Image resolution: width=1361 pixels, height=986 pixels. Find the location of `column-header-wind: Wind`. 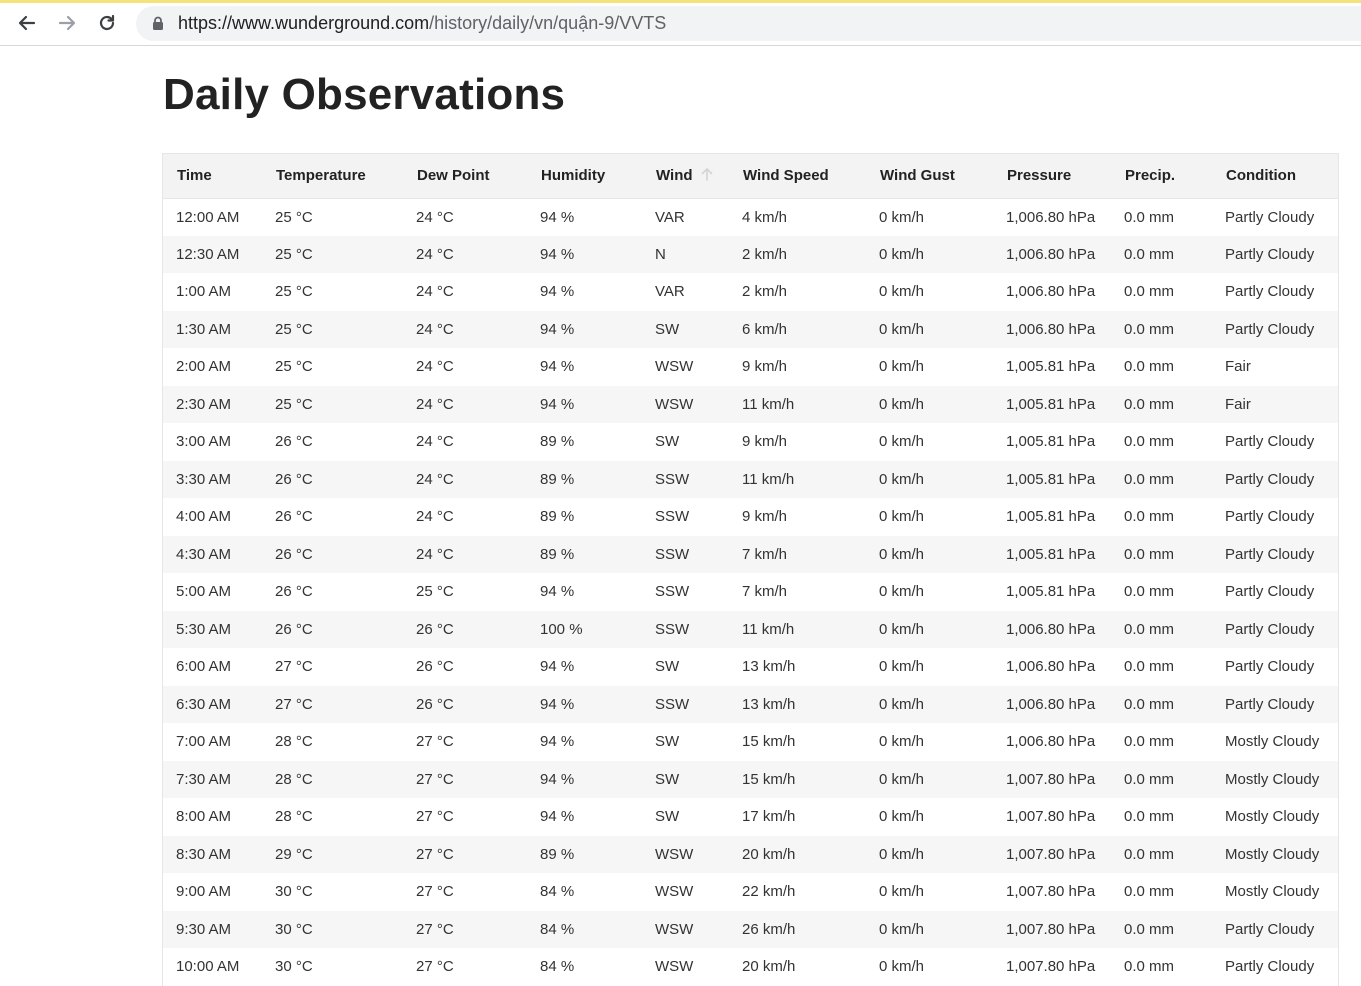

column-header-wind: Wind is located at coordinates (685, 176).